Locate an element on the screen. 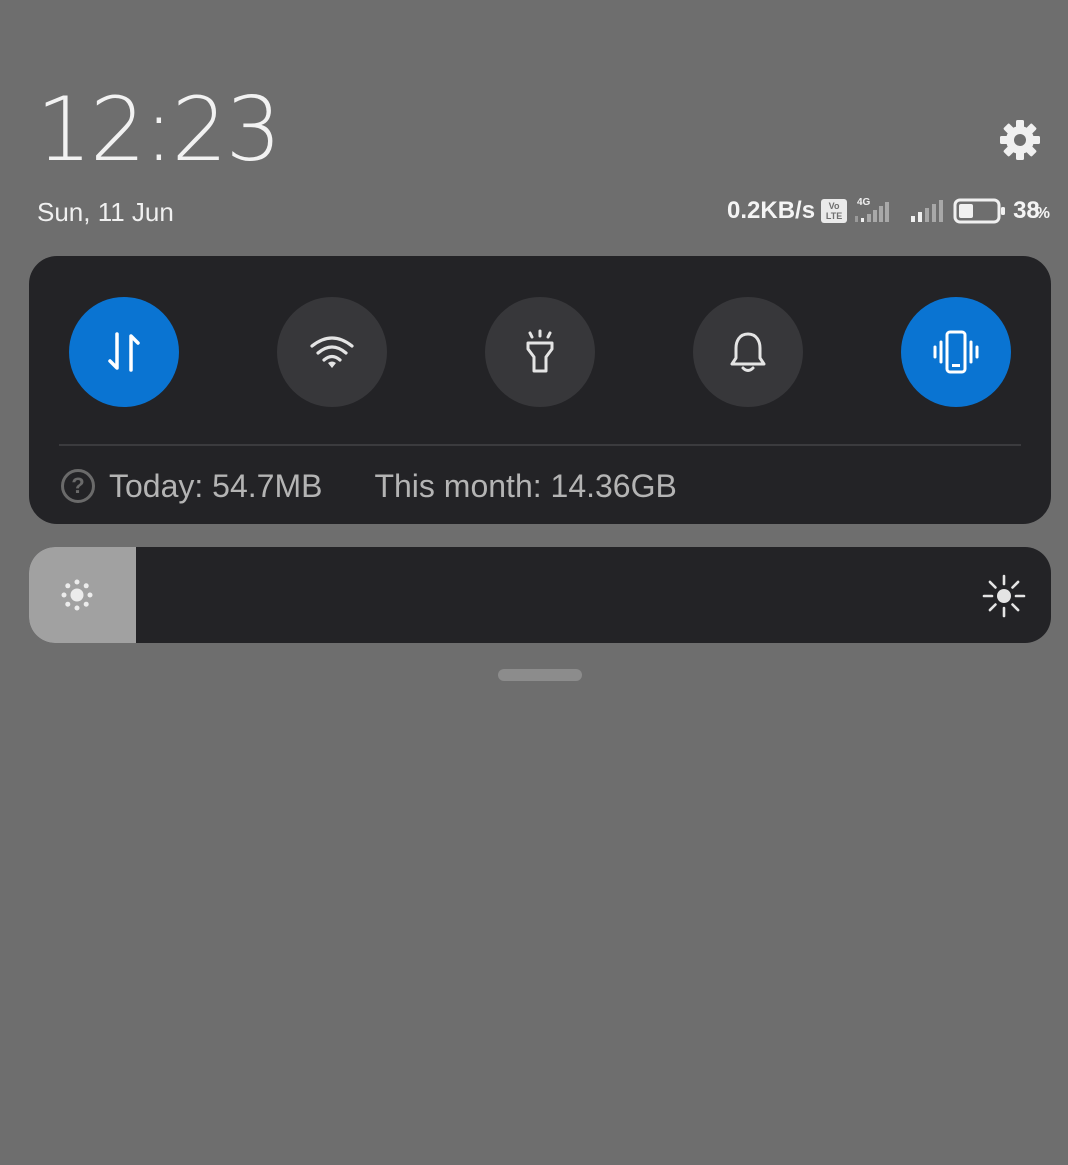 The height and width of the screenshot is (1165, 1068). volte-top-label: Vo is located at coordinates (834, 206).